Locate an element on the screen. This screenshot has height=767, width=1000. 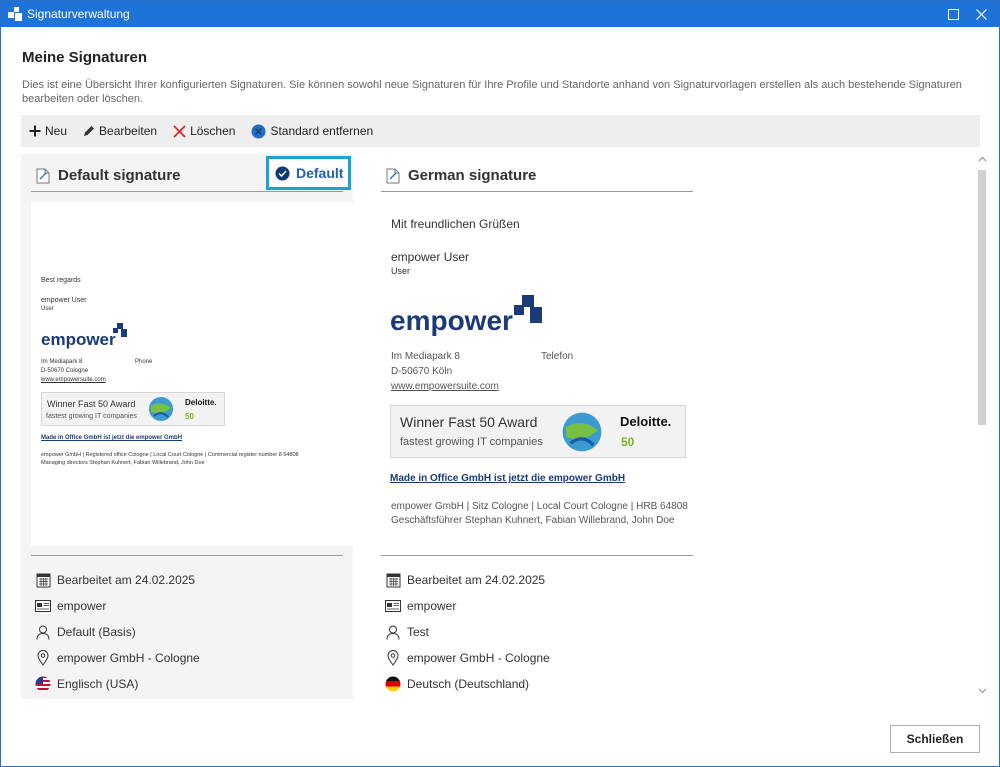
delete-button: Löschen is located at coordinates (204, 131).